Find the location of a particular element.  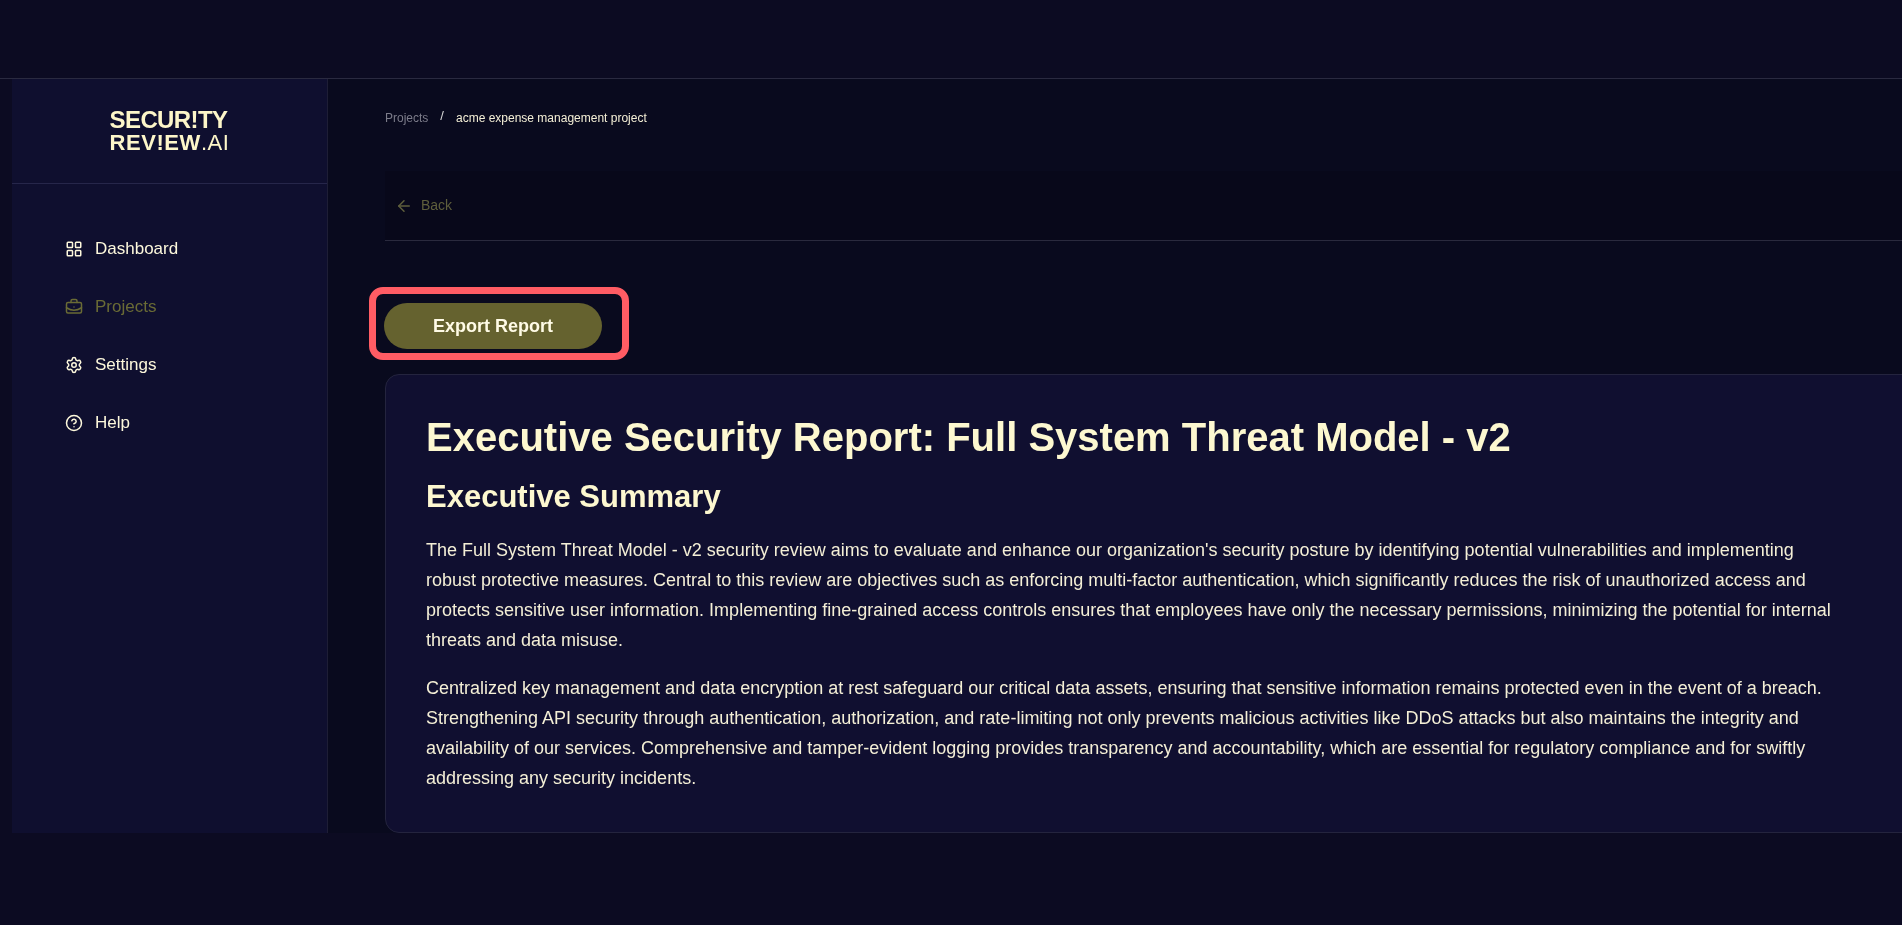

settings-icon is located at coordinates (74, 365).